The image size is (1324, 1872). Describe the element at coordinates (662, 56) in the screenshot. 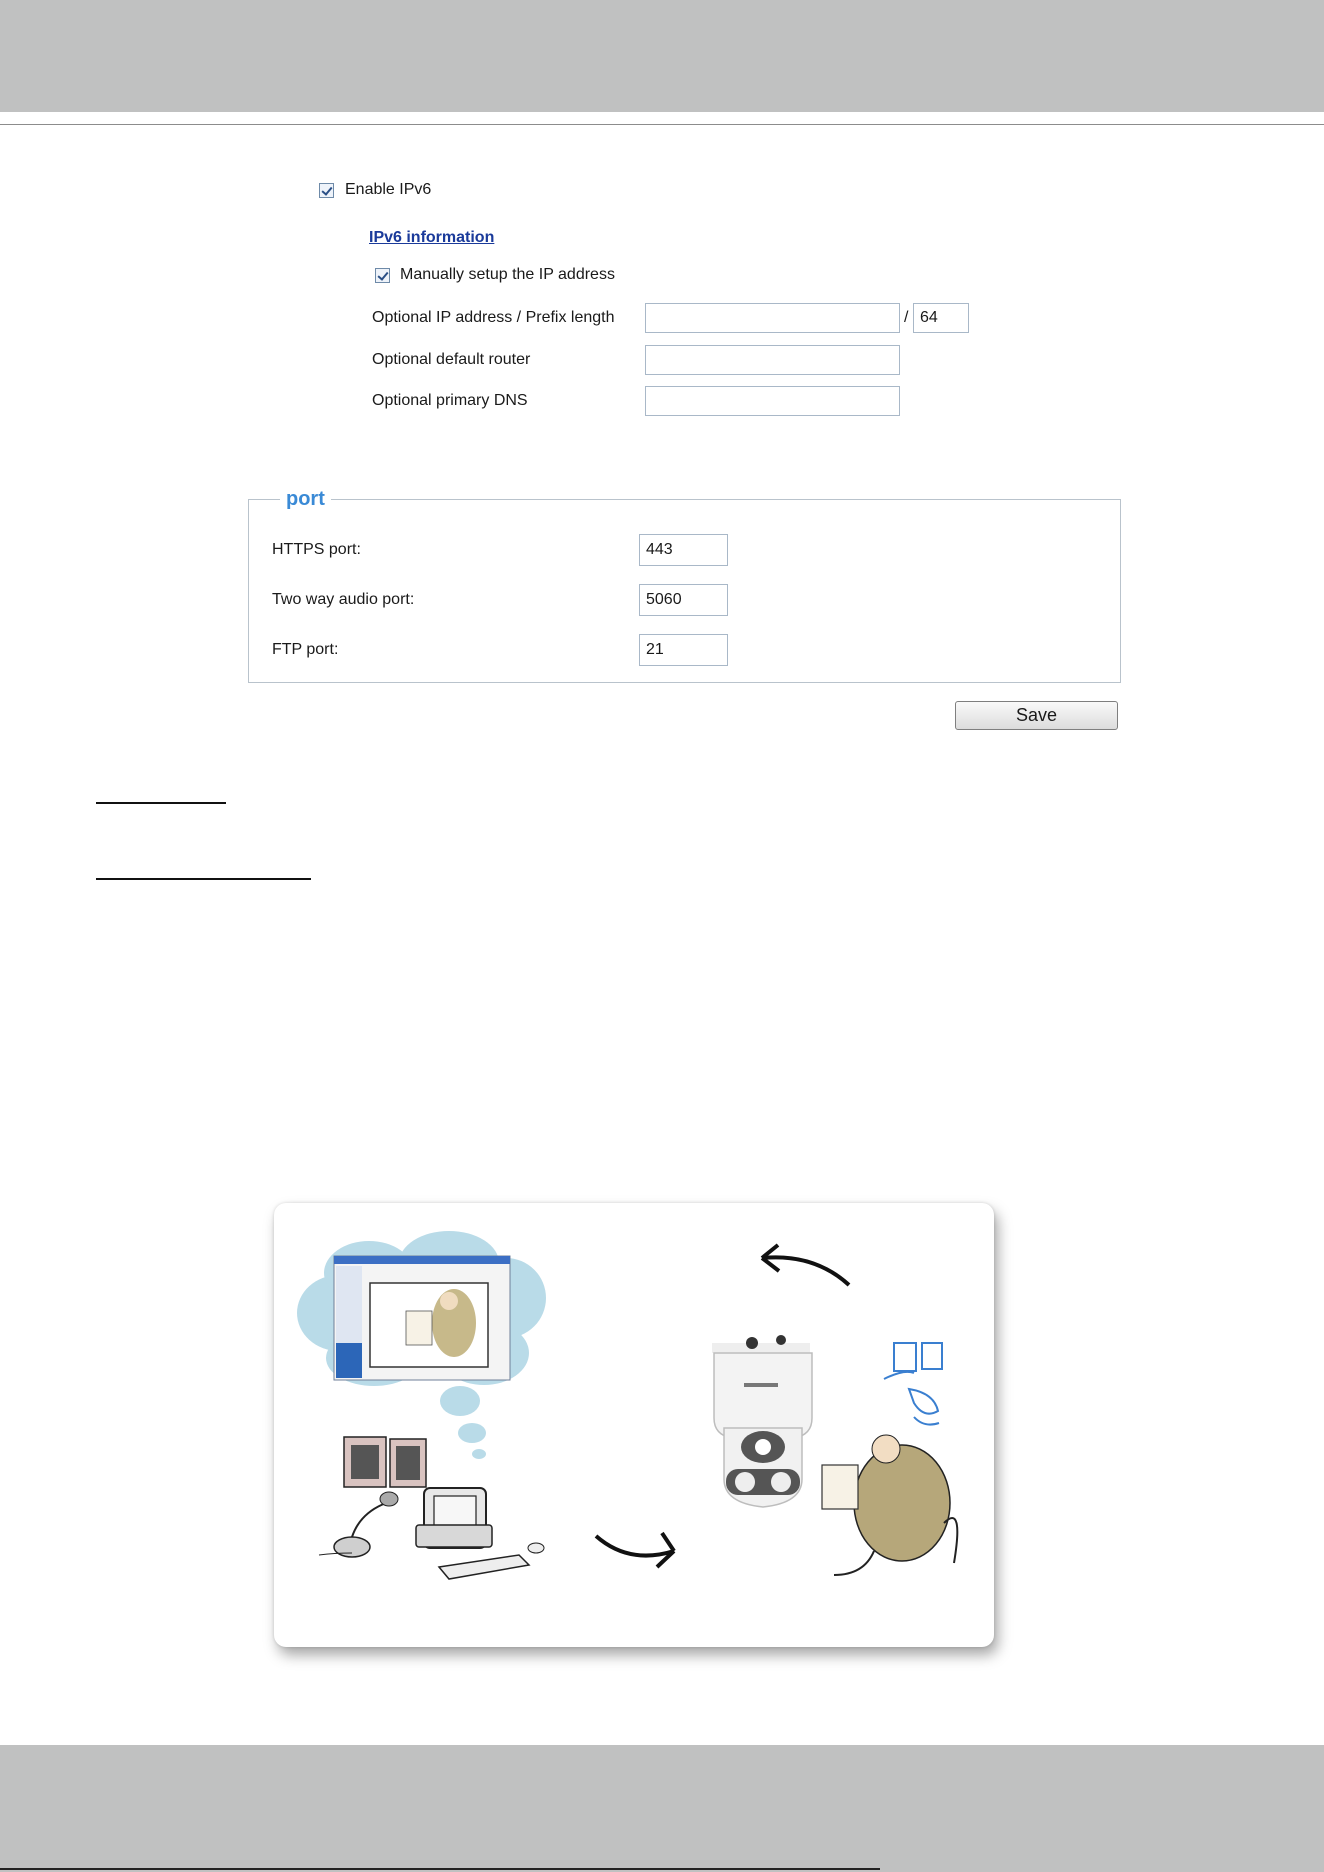

I see `page-header-band` at that location.